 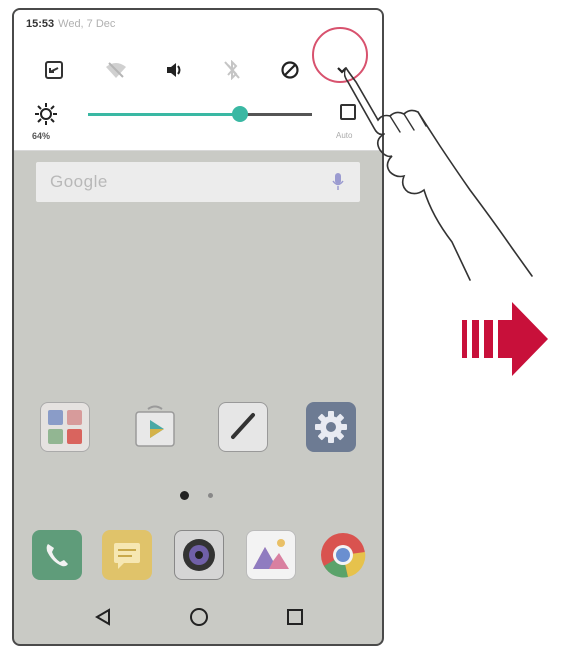 I want to click on messages-icon, so click(x=127, y=555).